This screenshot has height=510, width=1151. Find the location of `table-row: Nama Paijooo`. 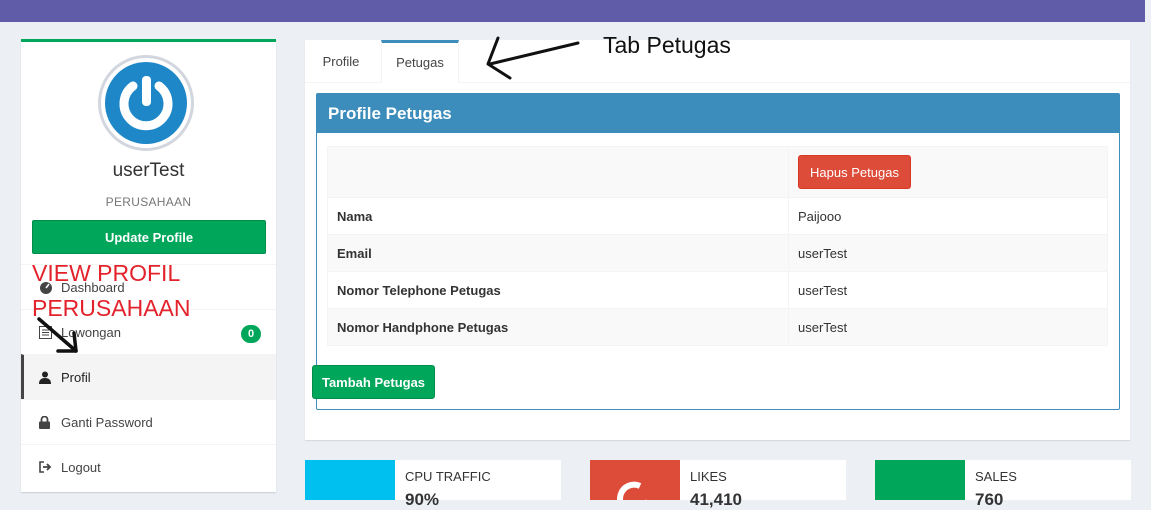

table-row: Nama Paijooo is located at coordinates (717, 216).